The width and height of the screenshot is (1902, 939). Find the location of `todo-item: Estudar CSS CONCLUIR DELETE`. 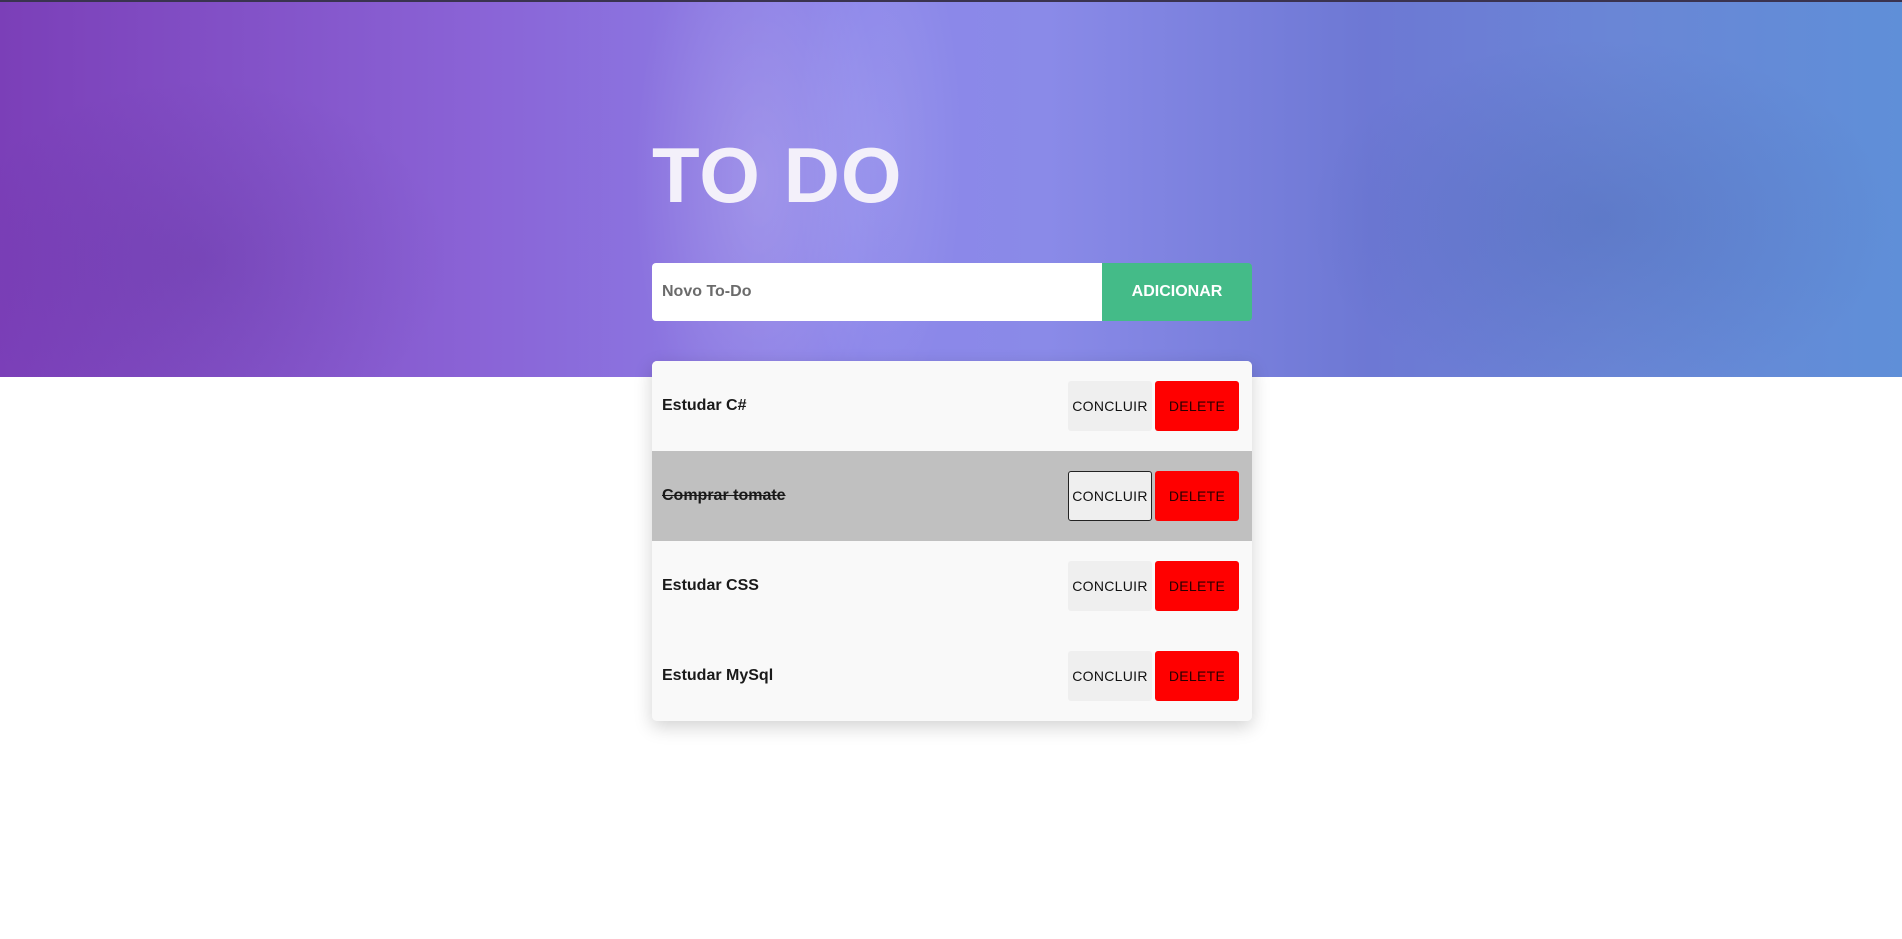

todo-item: Estudar CSS CONCLUIR DELETE is located at coordinates (952, 586).